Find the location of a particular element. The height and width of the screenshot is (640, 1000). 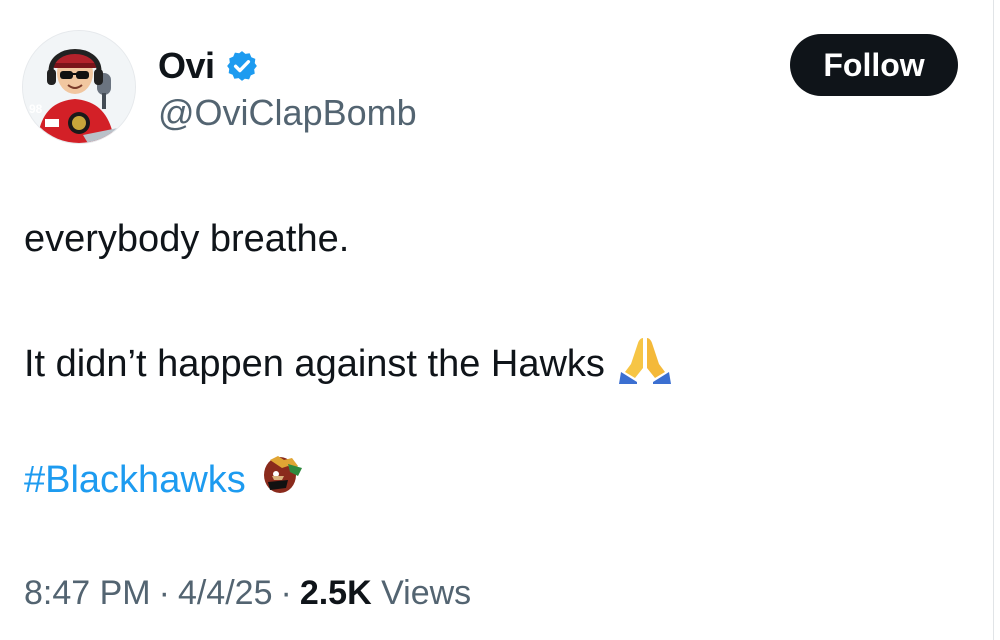

tweet-meta: 8:47 PM · 4/4/25 · 2.5K Views is located at coordinates (247, 593).